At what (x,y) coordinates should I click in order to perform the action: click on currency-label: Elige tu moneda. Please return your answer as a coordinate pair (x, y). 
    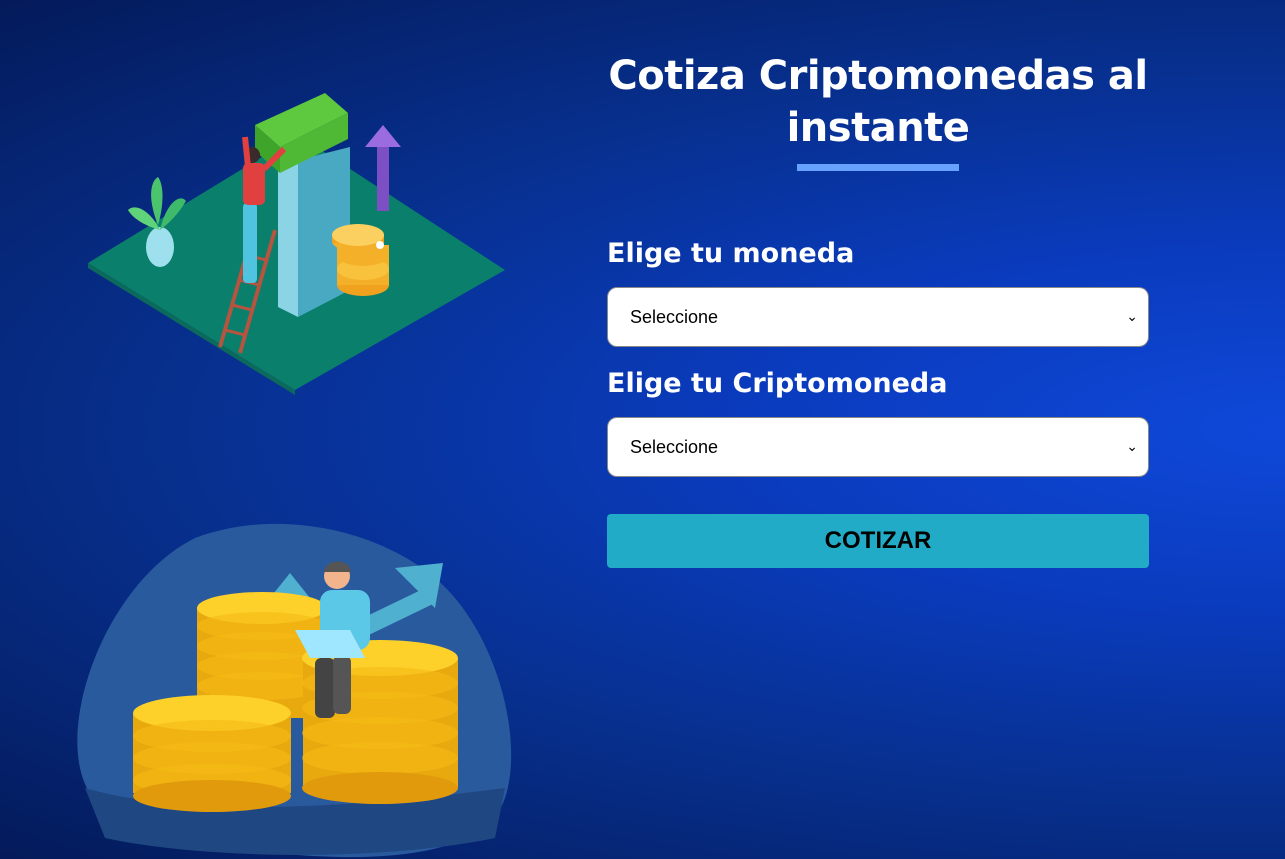
    Looking at the image, I should click on (731, 253).